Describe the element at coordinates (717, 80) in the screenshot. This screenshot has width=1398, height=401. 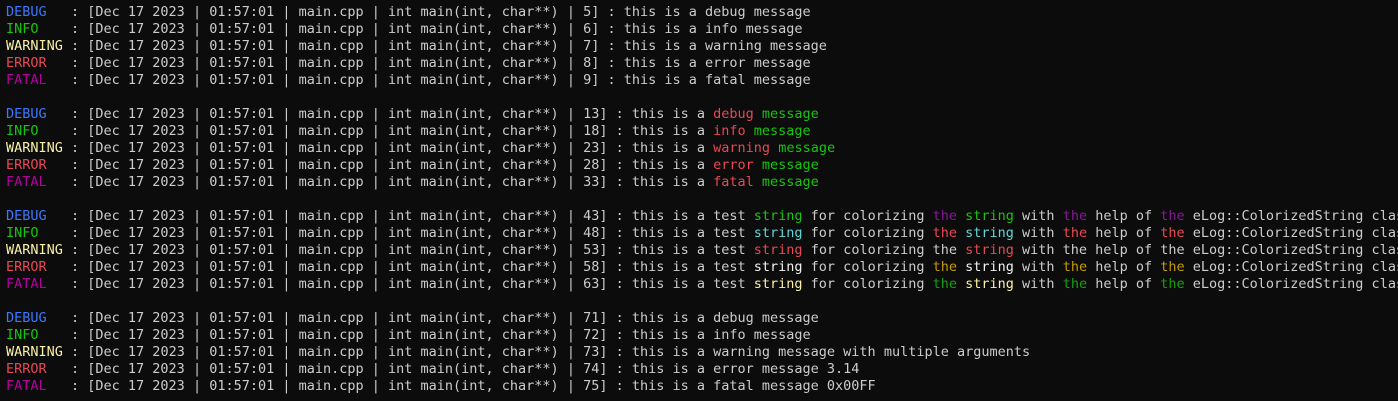
I see `log-message-segment: this is a fatal message` at that location.